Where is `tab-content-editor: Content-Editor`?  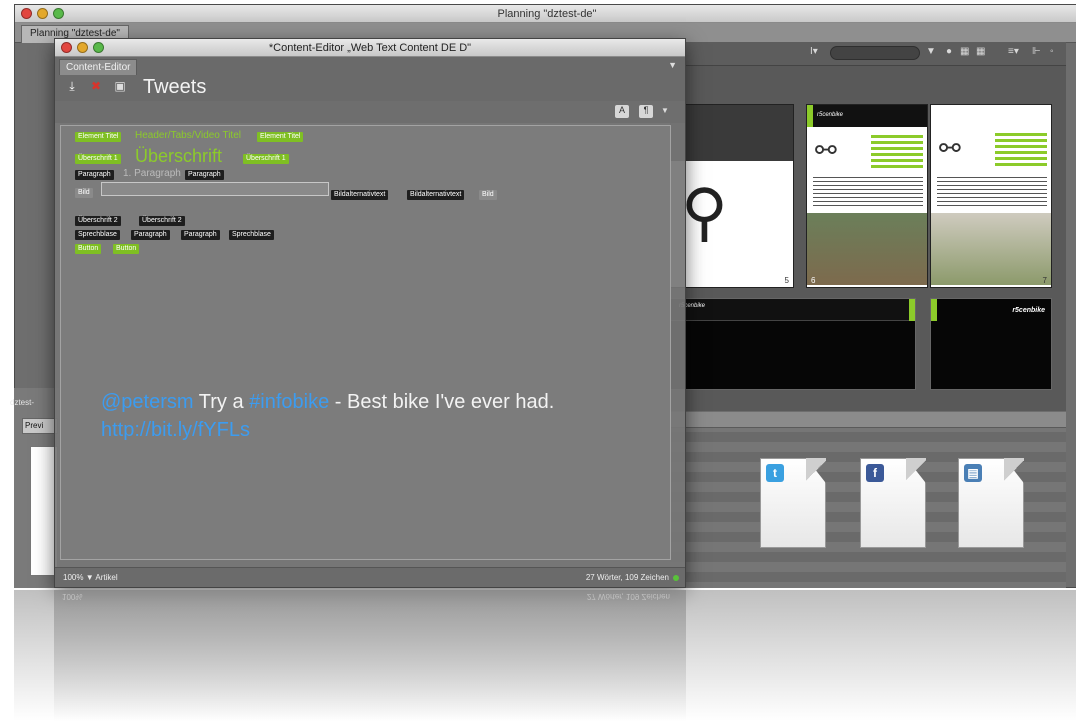 tab-content-editor: Content-Editor is located at coordinates (98, 67).